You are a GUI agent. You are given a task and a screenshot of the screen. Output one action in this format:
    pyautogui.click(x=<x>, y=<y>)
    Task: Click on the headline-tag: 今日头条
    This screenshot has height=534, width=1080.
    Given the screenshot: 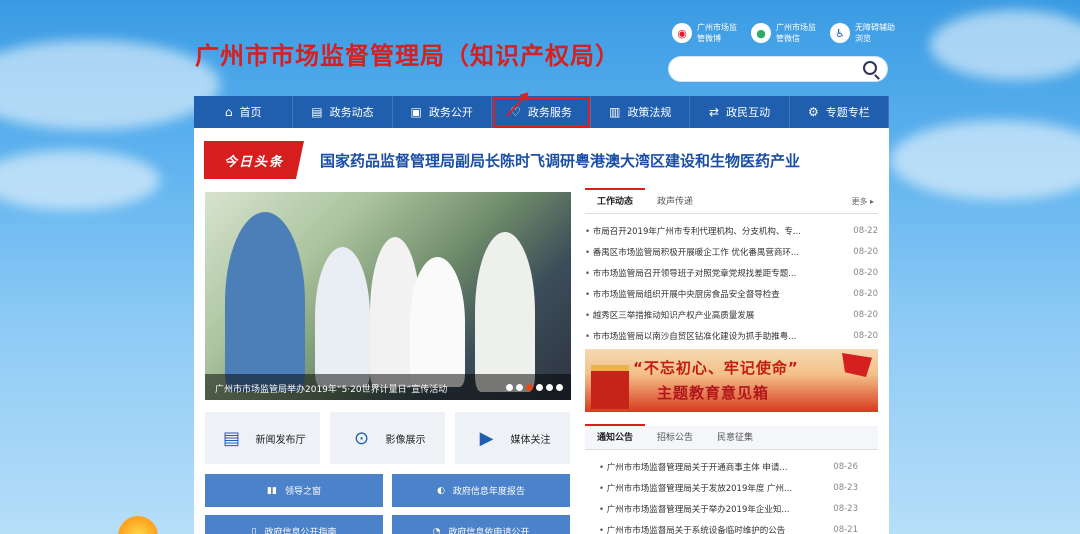 What is the action you would take?
    pyautogui.click(x=254, y=160)
    